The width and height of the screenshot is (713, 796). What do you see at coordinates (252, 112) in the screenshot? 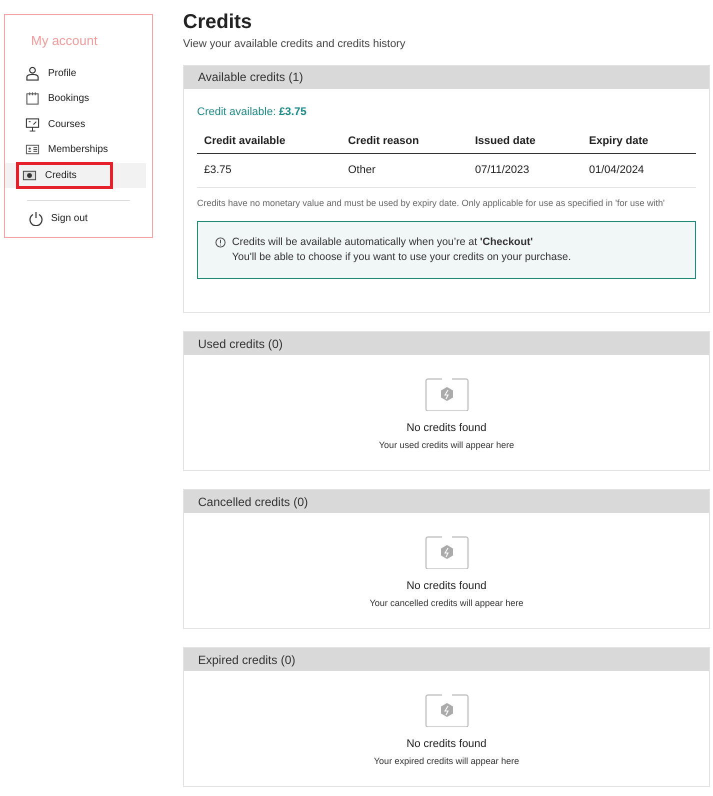
I see `credit-summary: Credit available: £3.75` at bounding box center [252, 112].